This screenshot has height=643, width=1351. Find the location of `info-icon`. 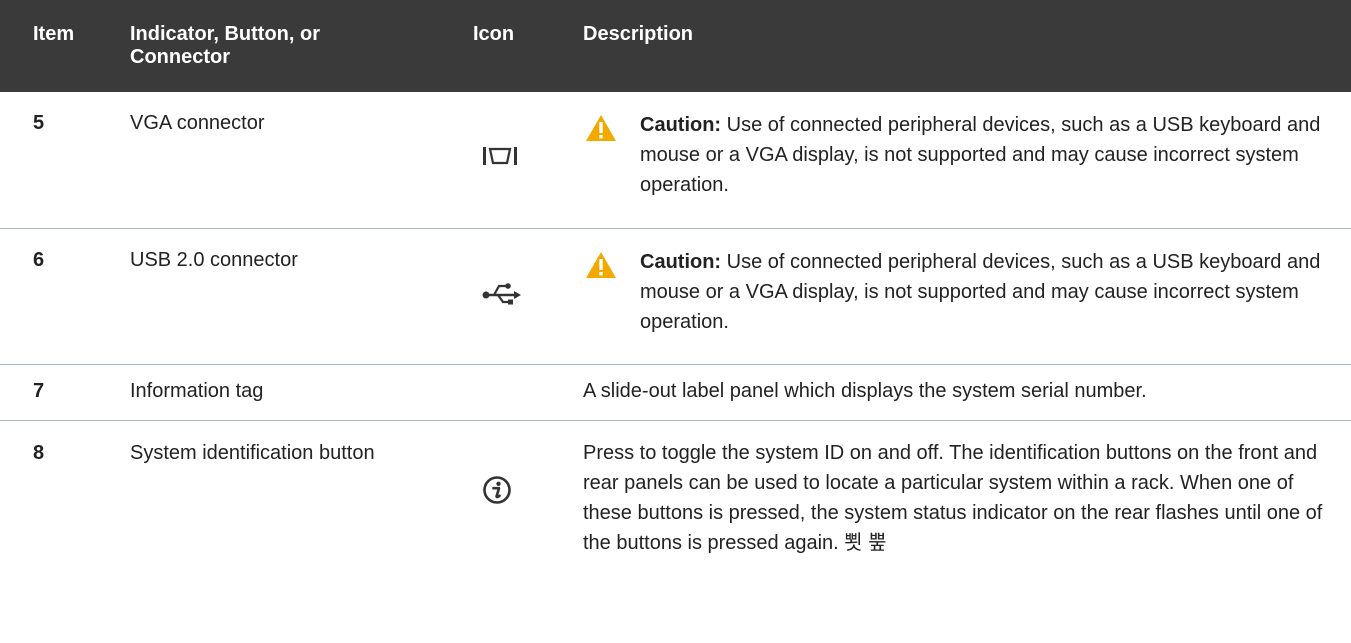

info-icon is located at coordinates (497, 494).